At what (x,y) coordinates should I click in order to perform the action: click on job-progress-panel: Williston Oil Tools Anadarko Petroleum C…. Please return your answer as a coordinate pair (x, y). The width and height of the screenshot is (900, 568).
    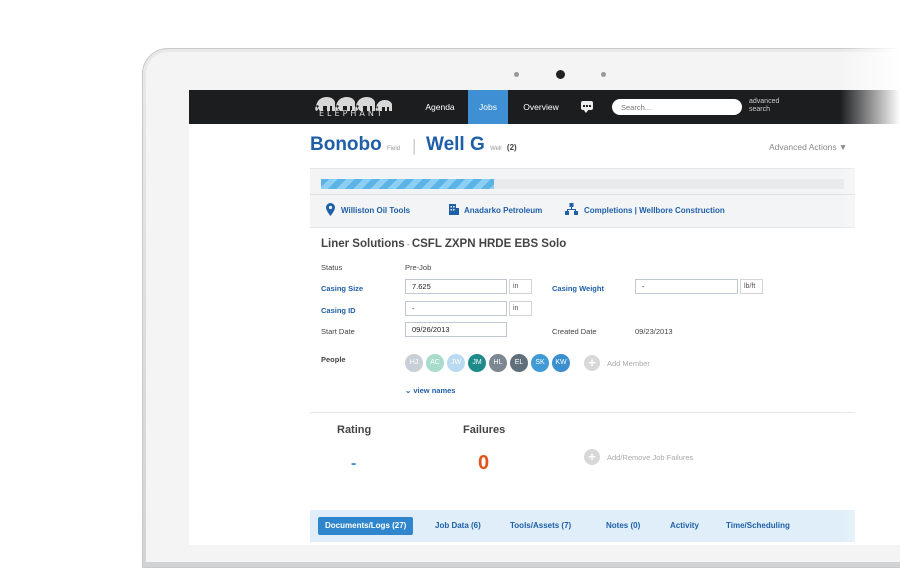
    Looking at the image, I should click on (582, 198).